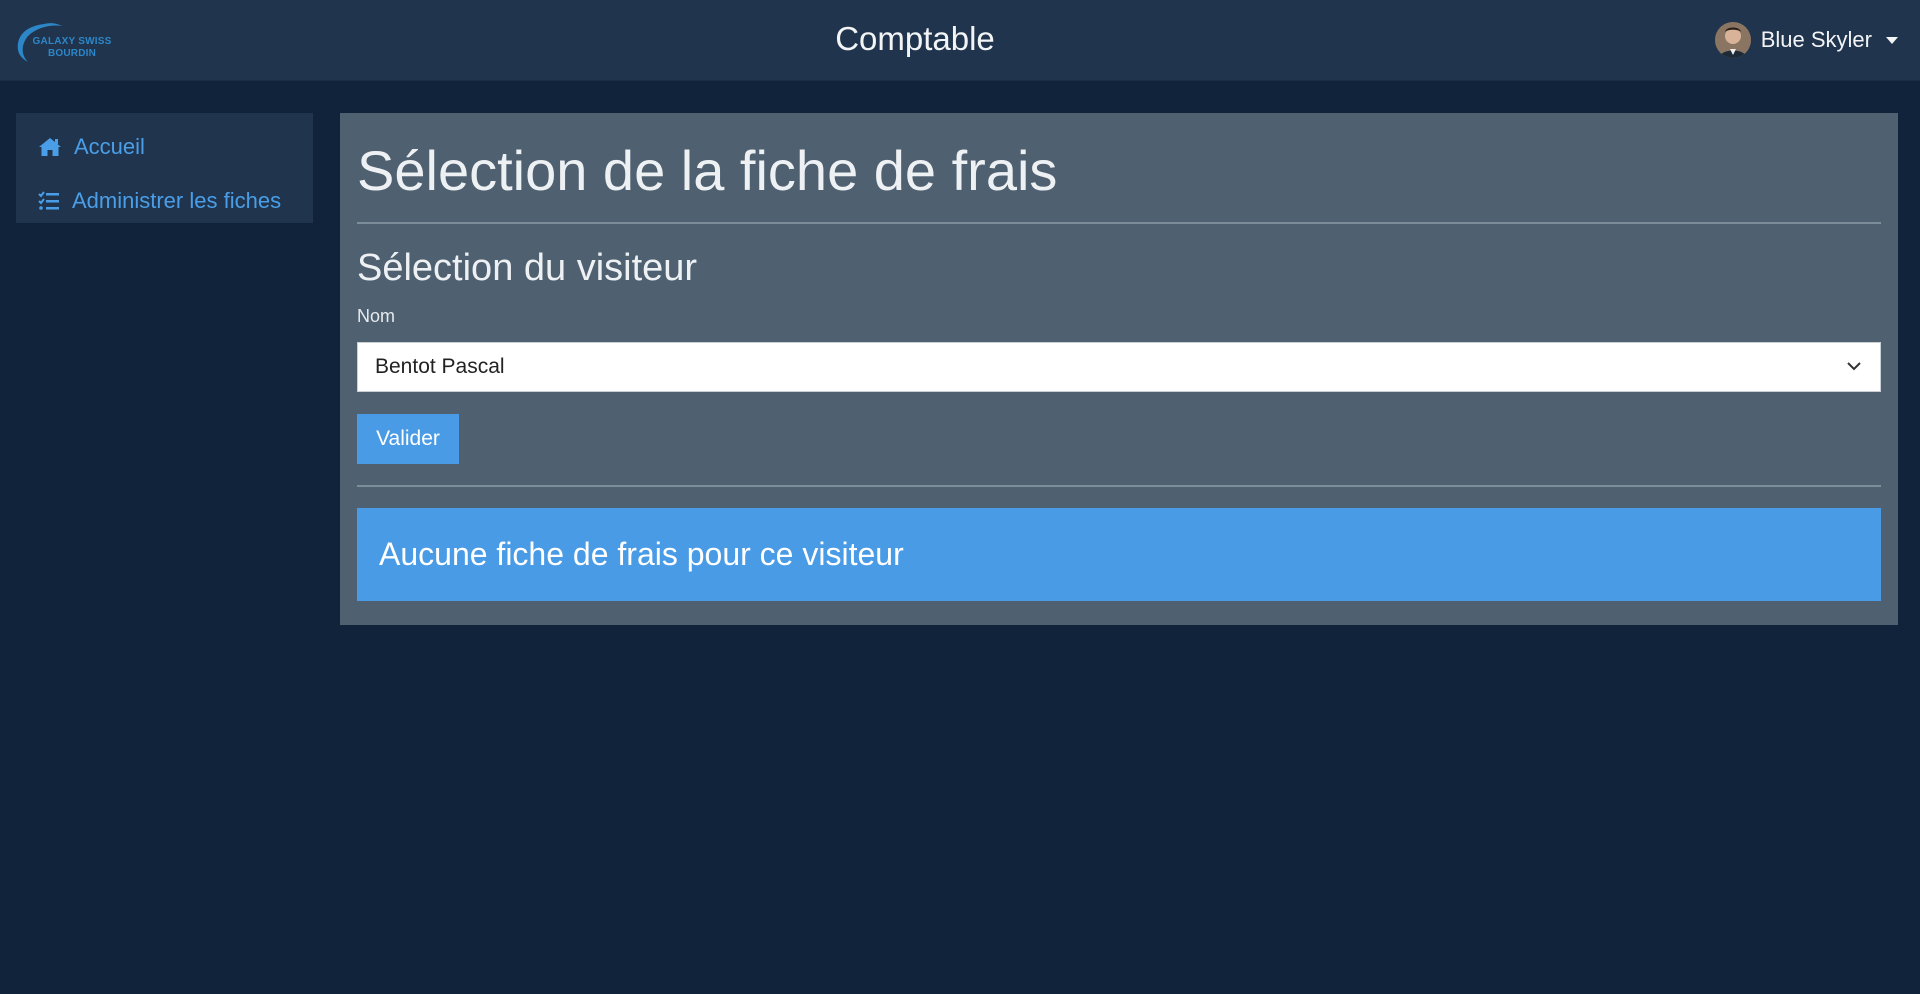 This screenshot has height=994, width=1920. I want to click on tasks-list-icon, so click(48, 200).